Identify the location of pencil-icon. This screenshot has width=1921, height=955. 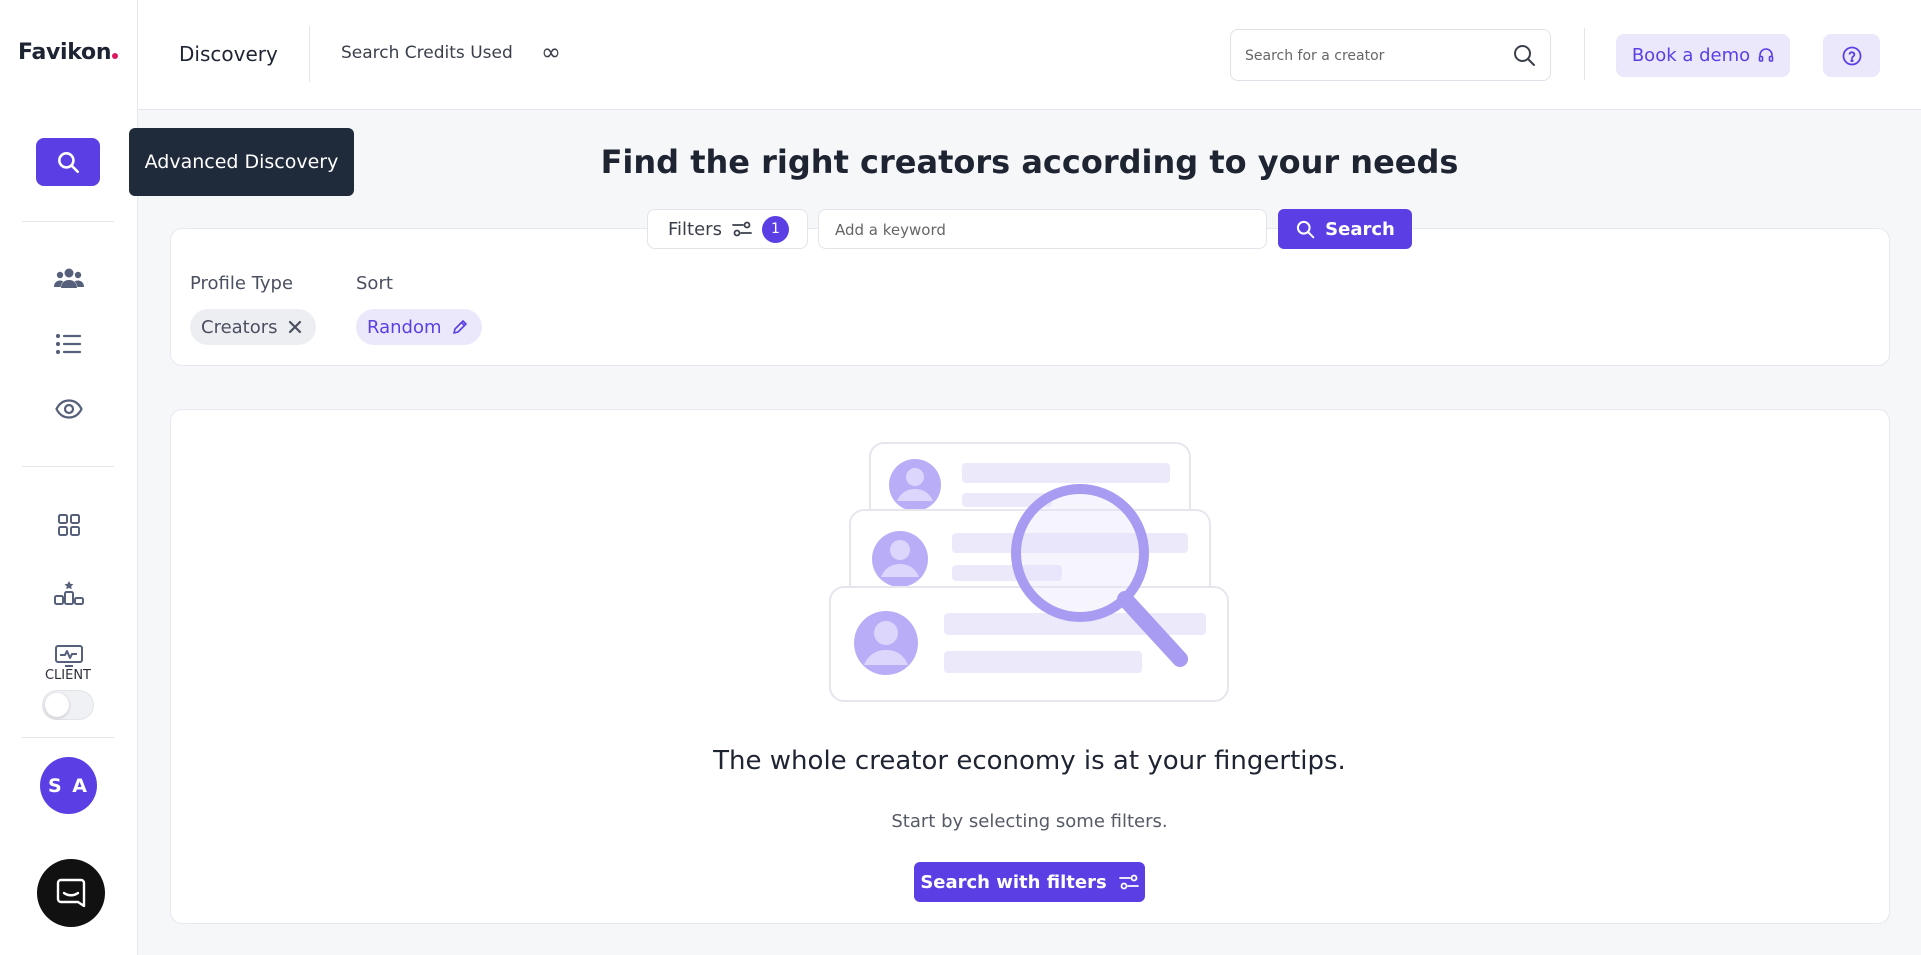
(459, 327).